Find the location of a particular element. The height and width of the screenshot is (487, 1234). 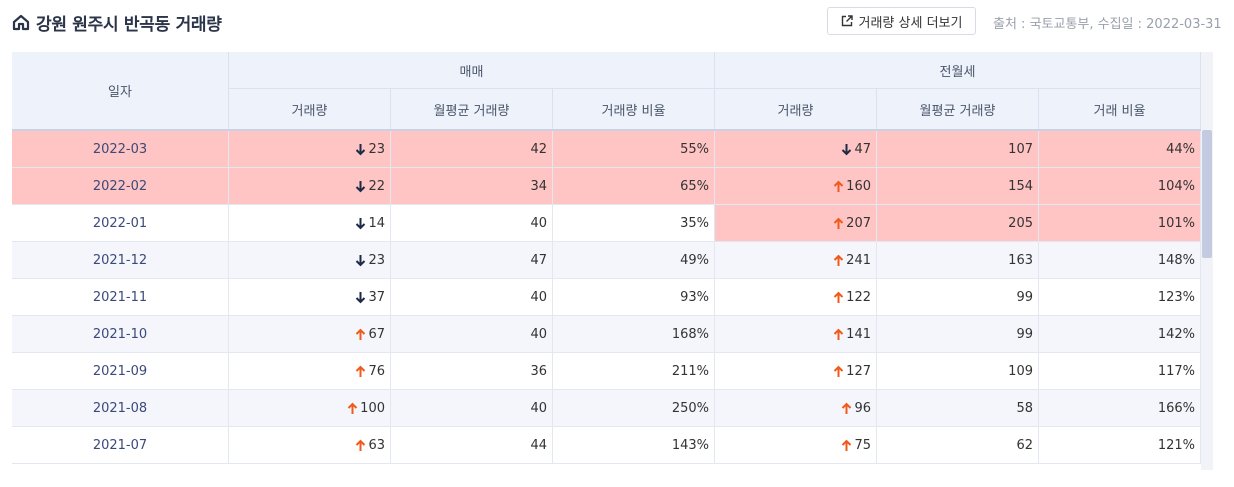

header-sale-volume: 거래량 is located at coordinates (310, 109).